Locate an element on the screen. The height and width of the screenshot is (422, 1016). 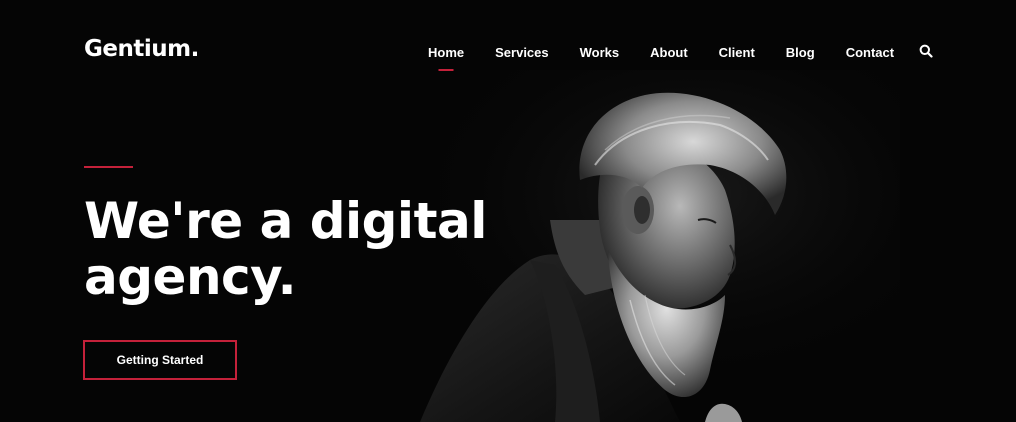
hero-accent-line is located at coordinates (108, 167).